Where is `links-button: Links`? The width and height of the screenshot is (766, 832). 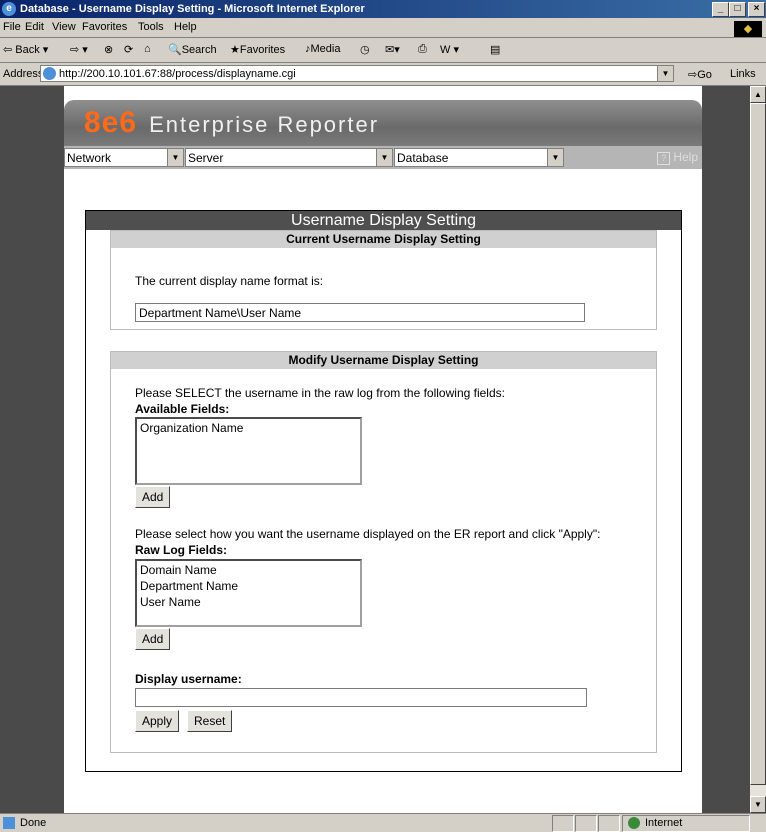 links-button: Links is located at coordinates (743, 74).